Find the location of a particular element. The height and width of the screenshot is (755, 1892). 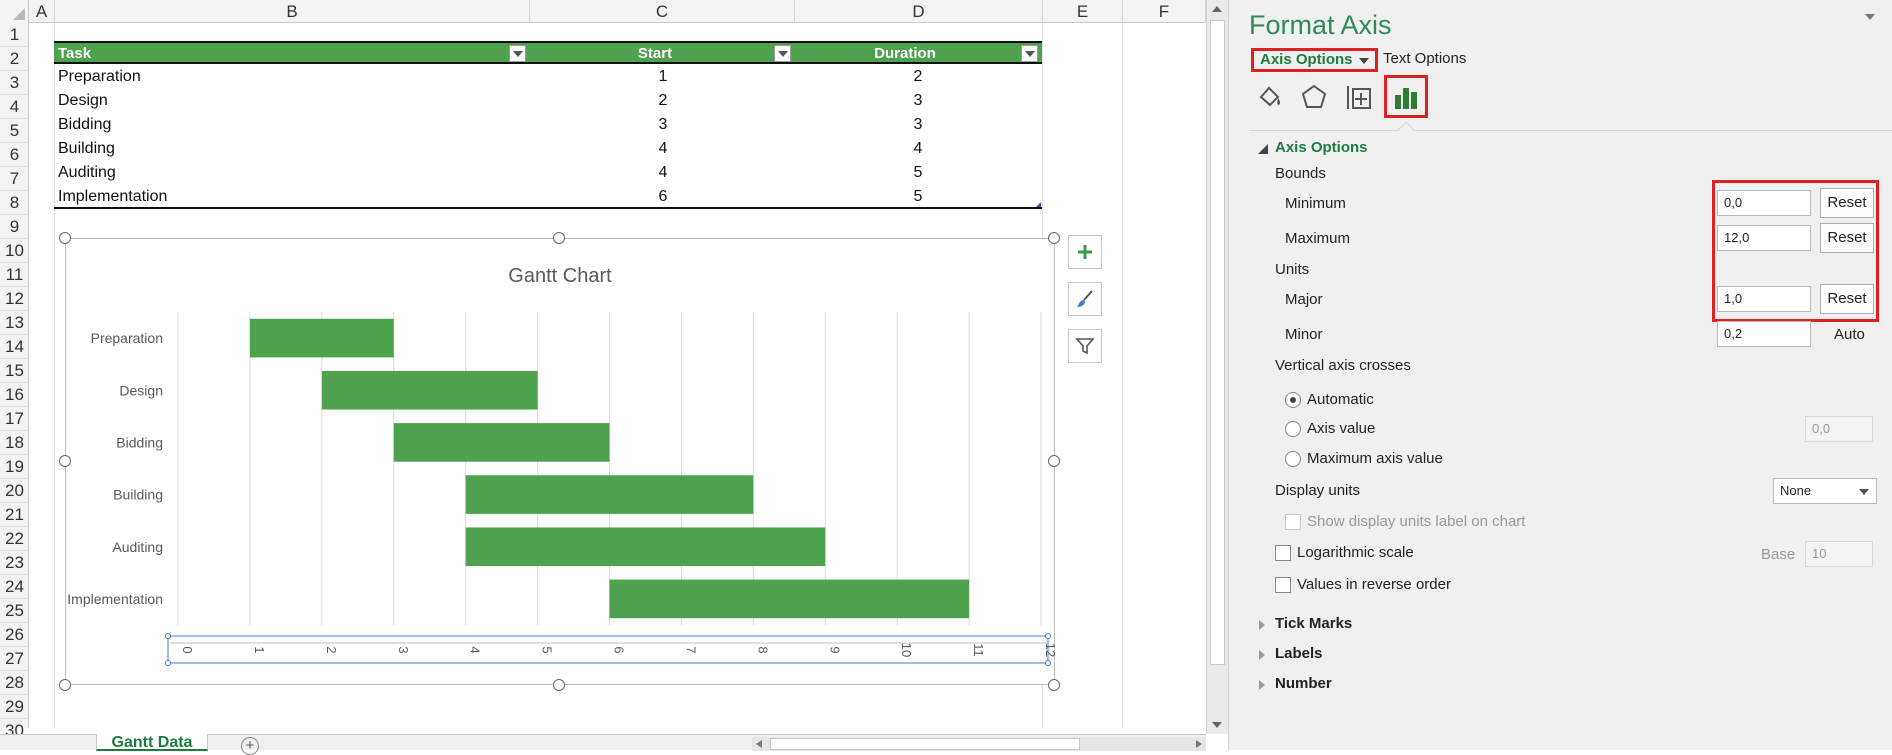

row-header: 16 is located at coordinates (14, 395).